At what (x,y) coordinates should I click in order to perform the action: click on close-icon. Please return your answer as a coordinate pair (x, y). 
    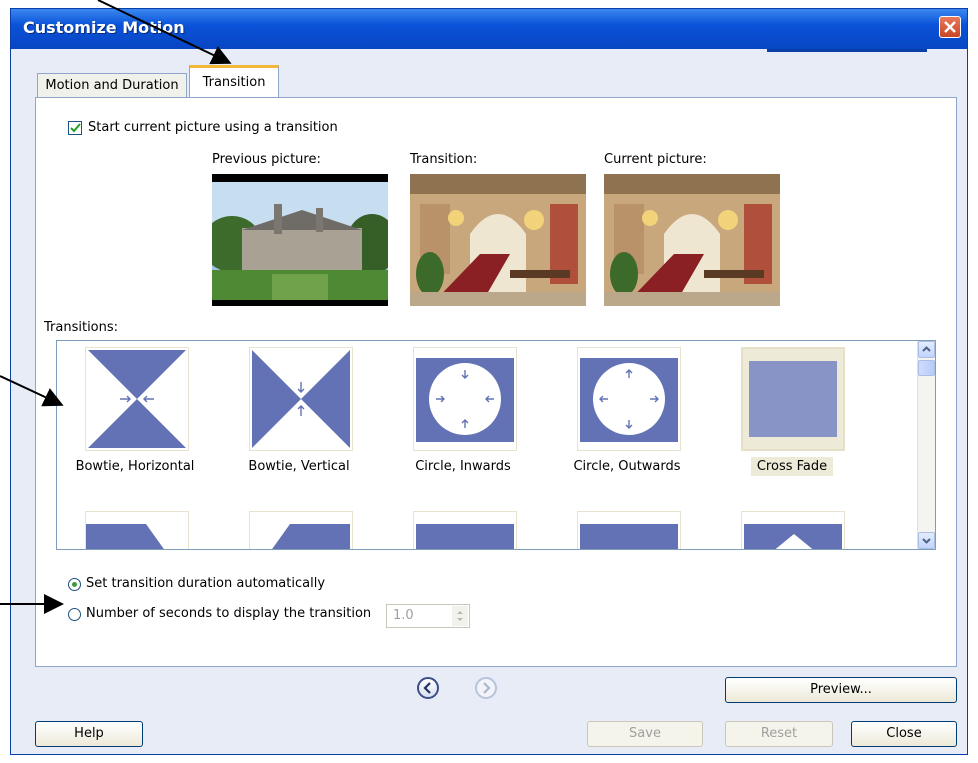
    Looking at the image, I should click on (950, 27).